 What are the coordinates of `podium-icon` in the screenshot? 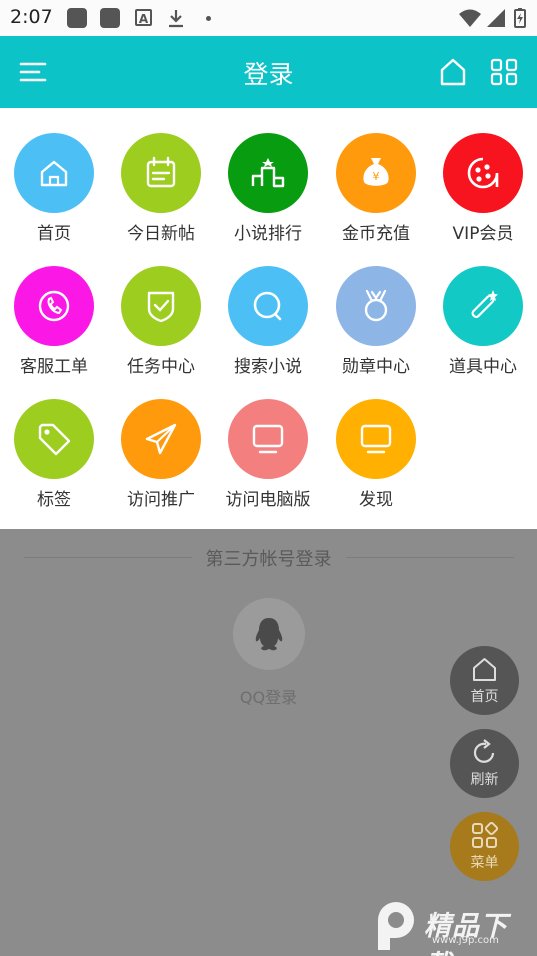 It's located at (268, 173).